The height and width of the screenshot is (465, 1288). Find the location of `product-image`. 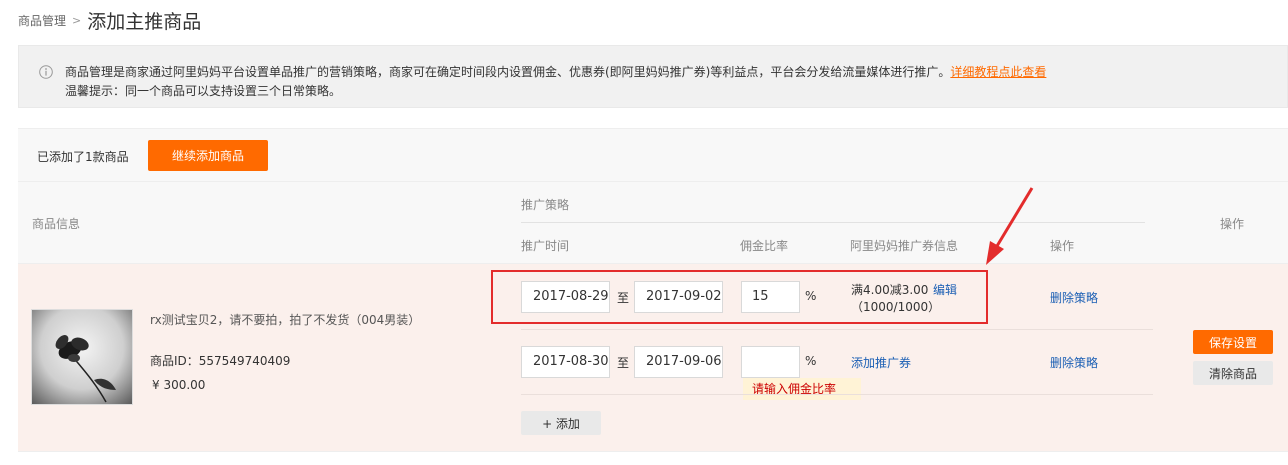

product-image is located at coordinates (82, 357).